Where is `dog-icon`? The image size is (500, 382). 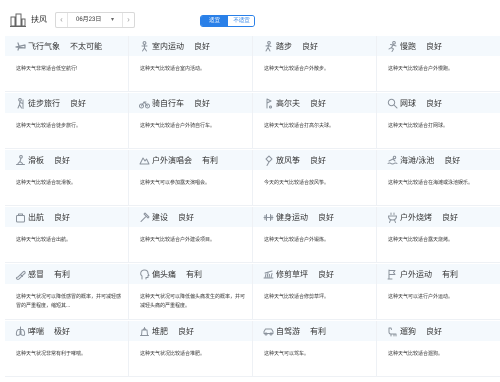
dog-icon is located at coordinates (392, 332).